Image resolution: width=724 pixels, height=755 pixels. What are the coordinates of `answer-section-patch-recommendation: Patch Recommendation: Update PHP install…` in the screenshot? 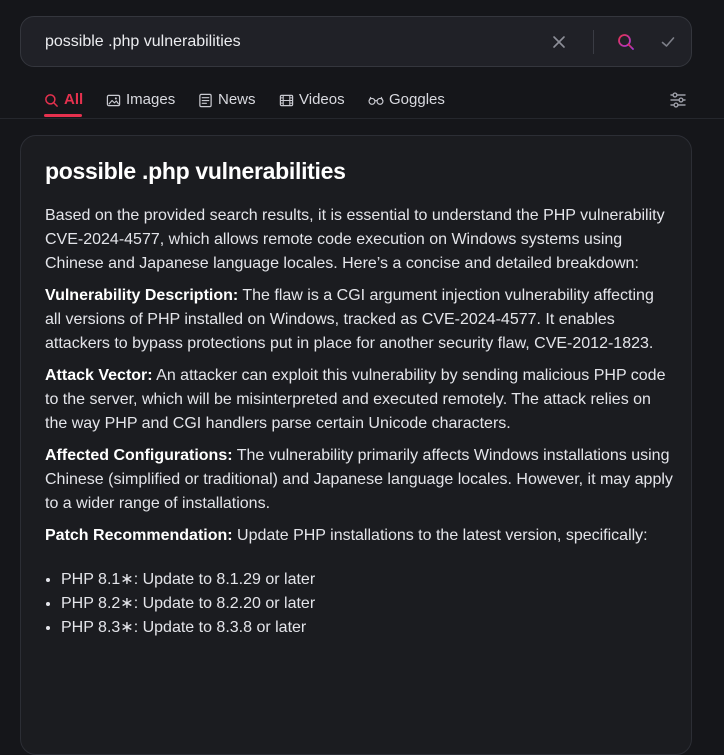 It's located at (359, 536).